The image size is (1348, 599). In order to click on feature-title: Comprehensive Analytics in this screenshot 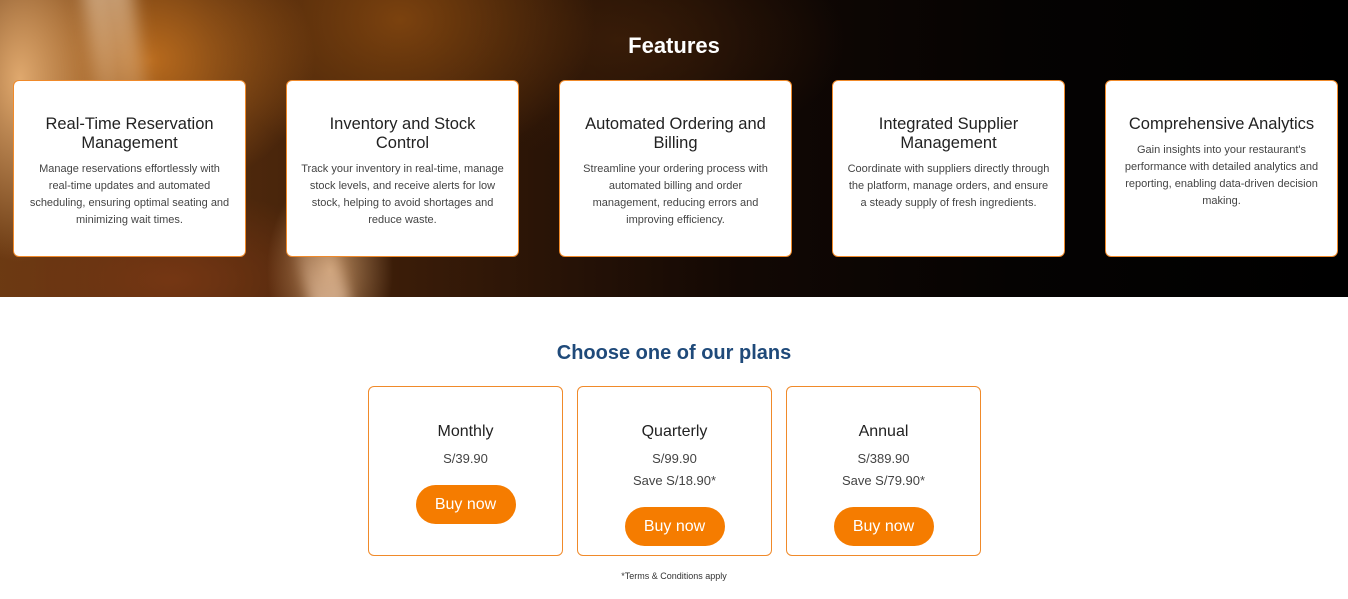, I will do `click(1221, 124)`.